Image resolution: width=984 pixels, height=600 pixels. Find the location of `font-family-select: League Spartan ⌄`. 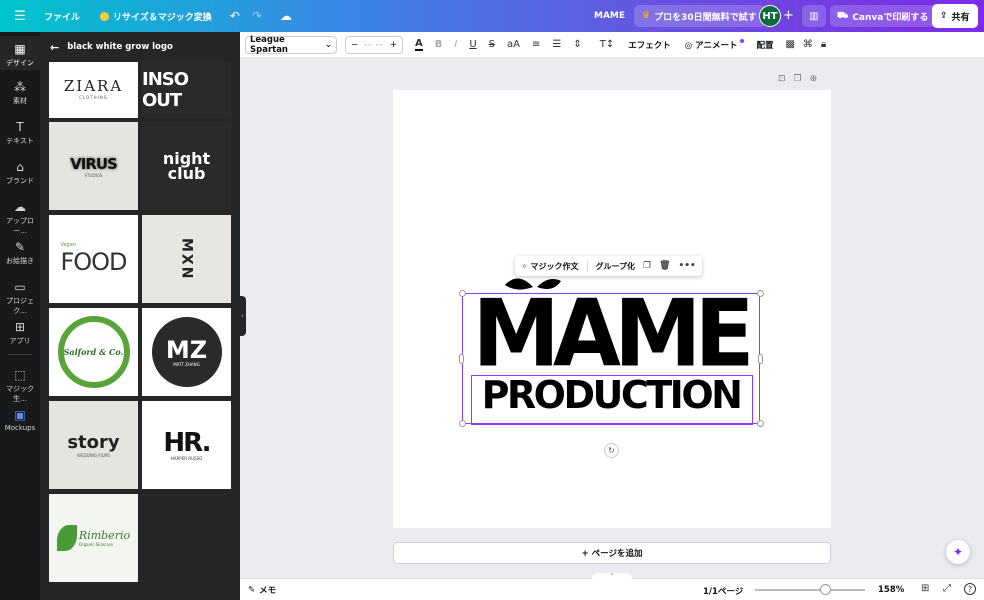

font-family-select: League Spartan ⌄ is located at coordinates (291, 45).